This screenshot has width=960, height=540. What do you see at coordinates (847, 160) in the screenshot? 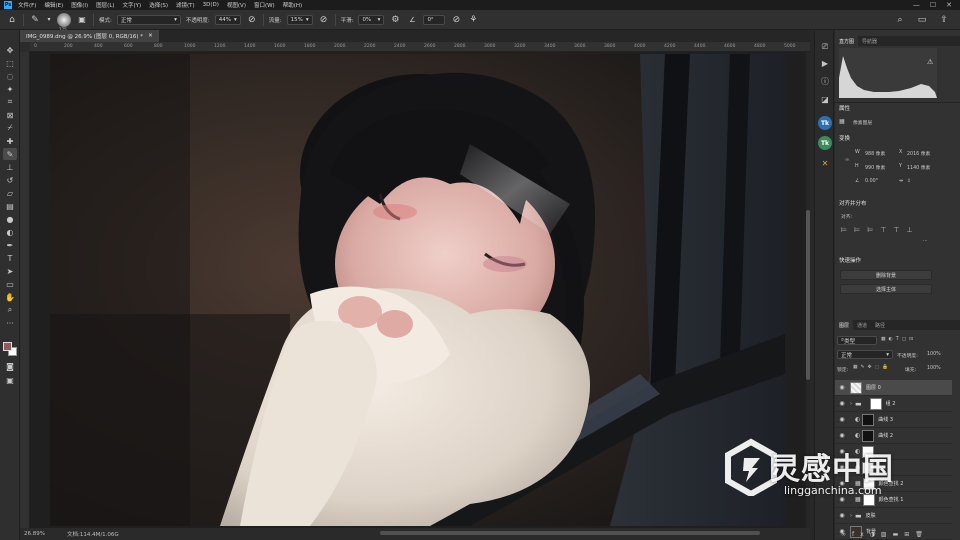
I see `link-icon: ∞` at bounding box center [847, 160].